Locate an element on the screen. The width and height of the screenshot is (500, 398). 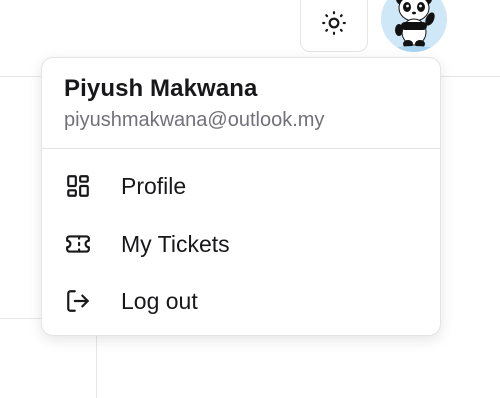
menu-item-my-tickets: My Tickets is located at coordinates (241, 244).